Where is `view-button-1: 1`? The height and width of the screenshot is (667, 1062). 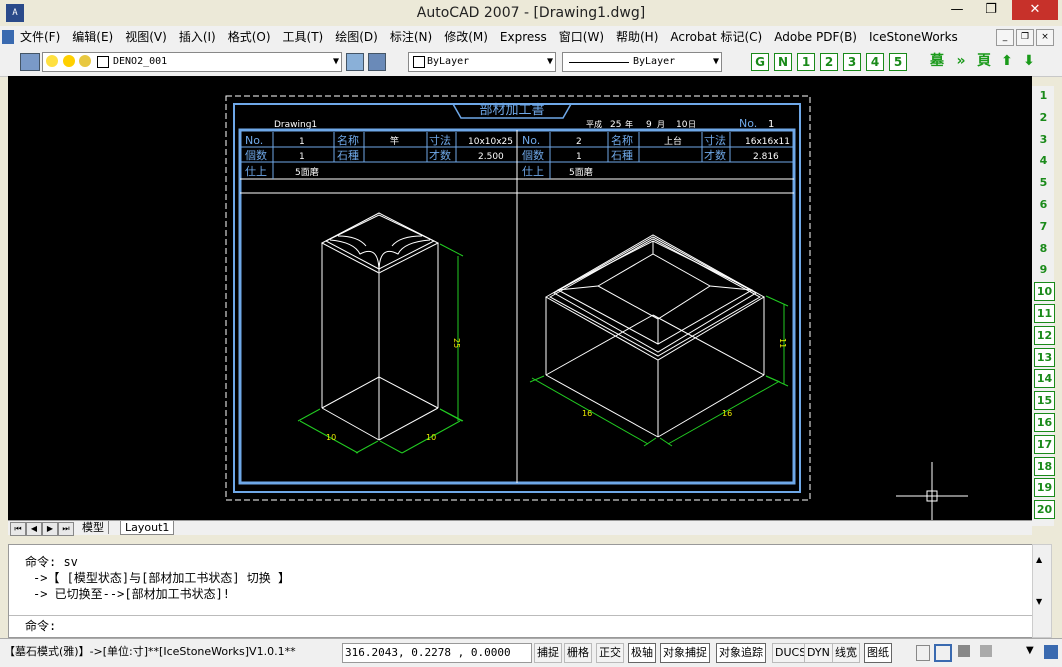 view-button-1: 1 is located at coordinates (1043, 95).